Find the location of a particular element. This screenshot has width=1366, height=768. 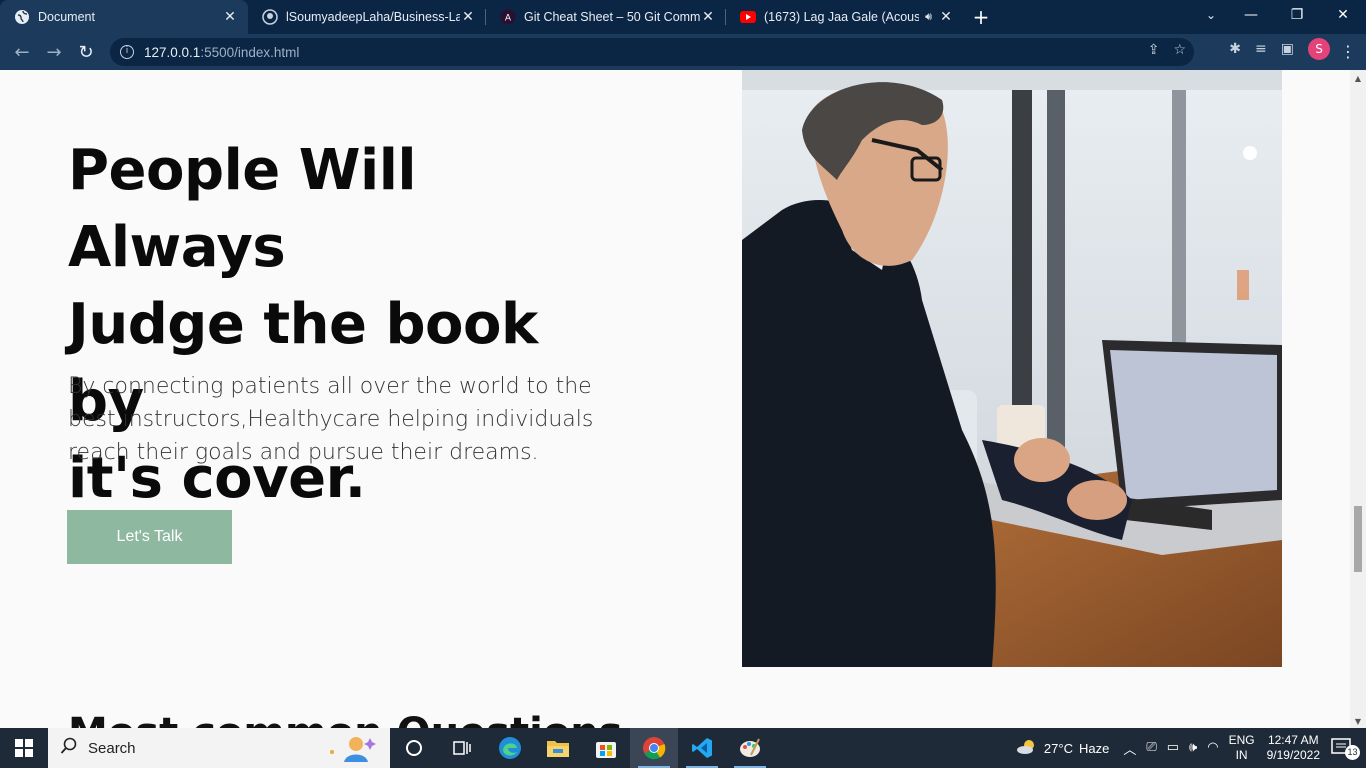

notification-count-badge: 13 is located at coordinates (1352, 752).